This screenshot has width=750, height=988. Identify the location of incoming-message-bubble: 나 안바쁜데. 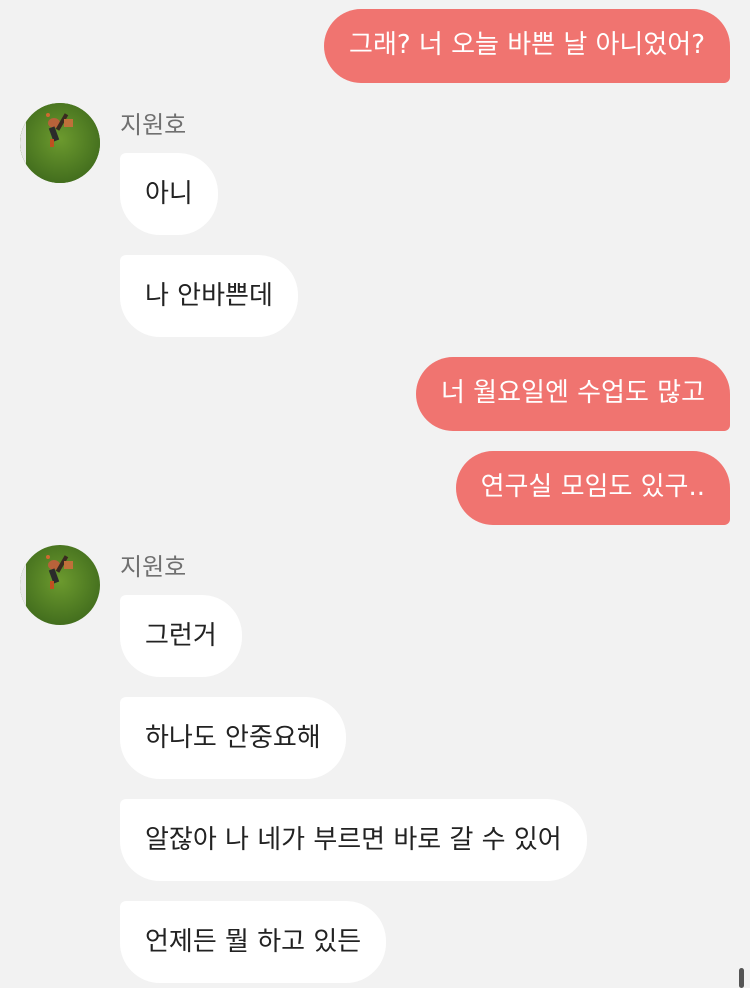
(209, 296).